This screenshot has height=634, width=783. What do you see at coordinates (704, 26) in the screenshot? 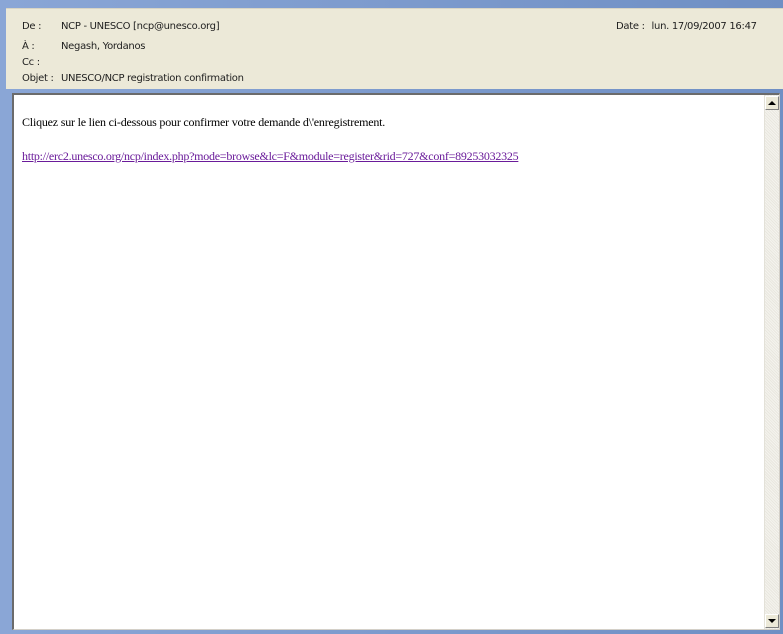
I see `date-value: lun. 17/09/2007 16:47` at bounding box center [704, 26].